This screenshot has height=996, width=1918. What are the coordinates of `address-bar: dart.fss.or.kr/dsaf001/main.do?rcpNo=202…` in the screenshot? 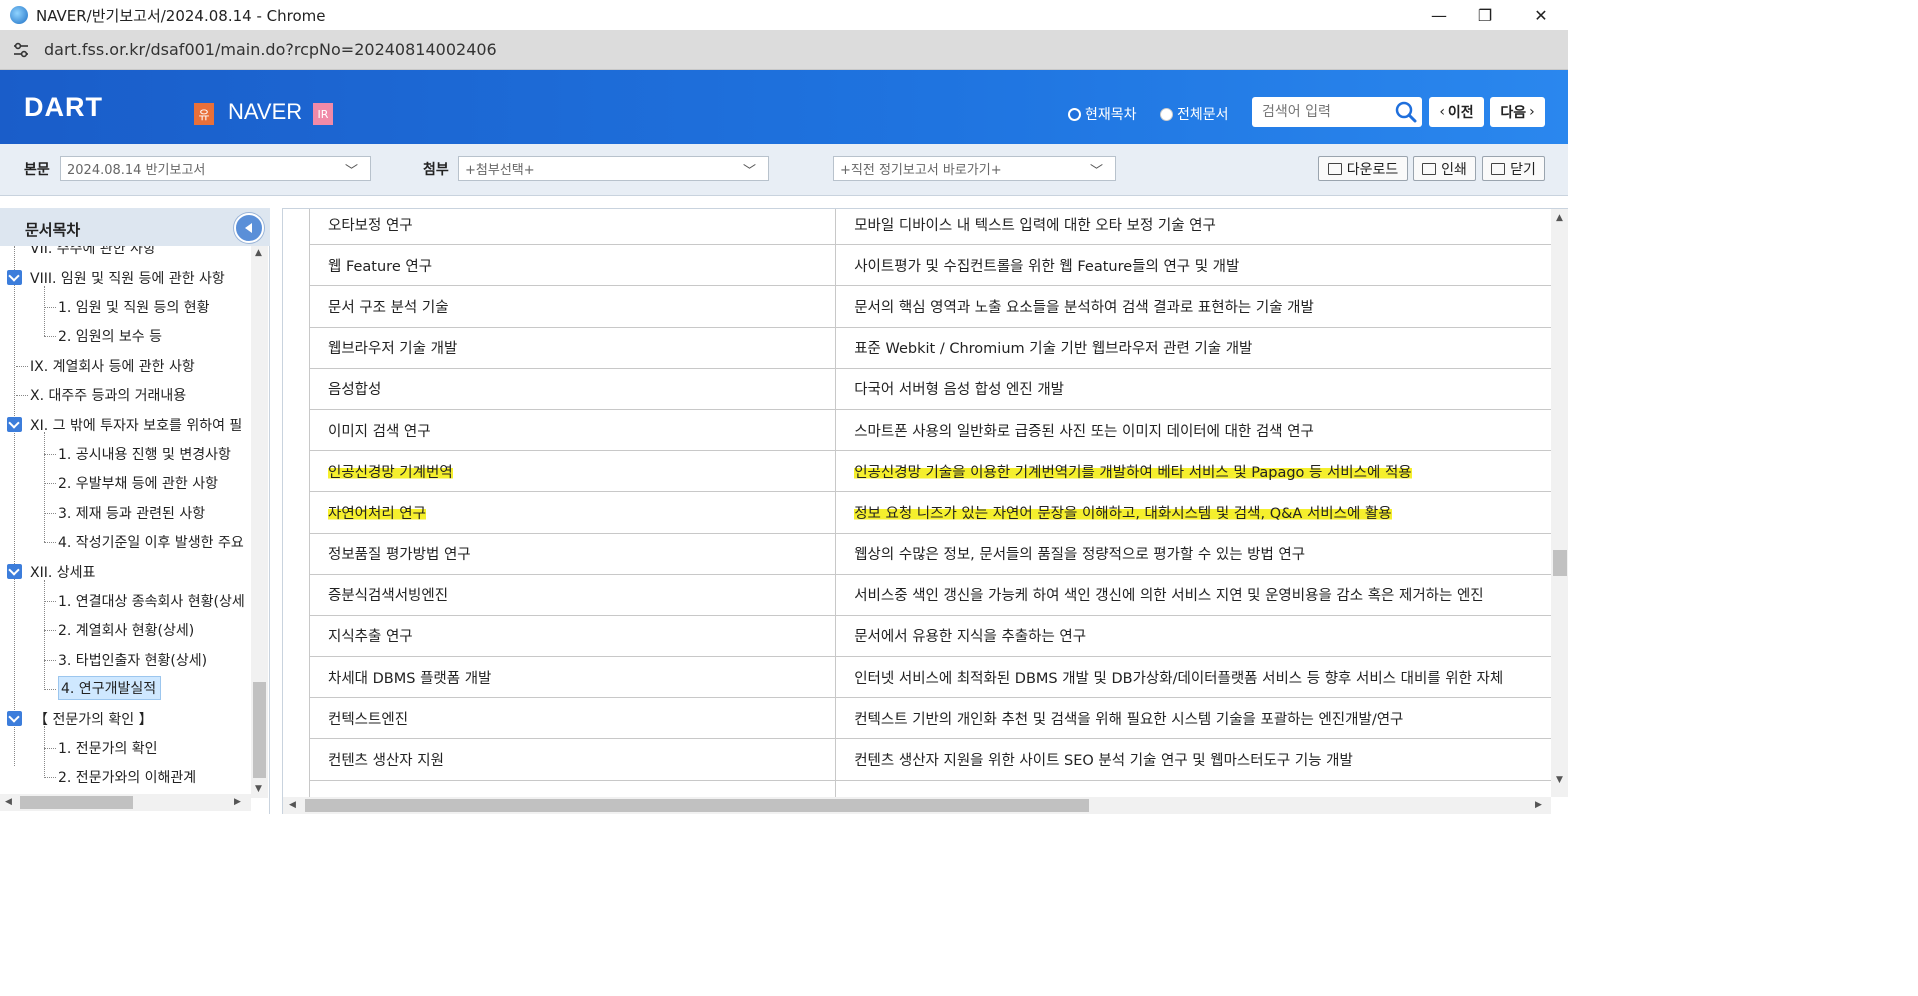 It's located at (784, 50).